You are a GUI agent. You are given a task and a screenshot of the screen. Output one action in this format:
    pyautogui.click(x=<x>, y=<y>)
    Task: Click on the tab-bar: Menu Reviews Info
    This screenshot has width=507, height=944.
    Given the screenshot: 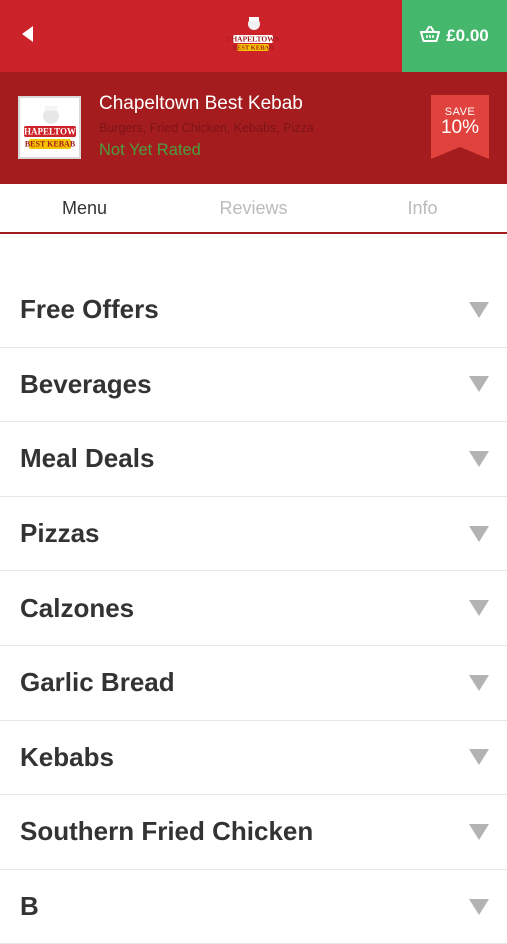 What is the action you would take?
    pyautogui.click(x=253, y=209)
    